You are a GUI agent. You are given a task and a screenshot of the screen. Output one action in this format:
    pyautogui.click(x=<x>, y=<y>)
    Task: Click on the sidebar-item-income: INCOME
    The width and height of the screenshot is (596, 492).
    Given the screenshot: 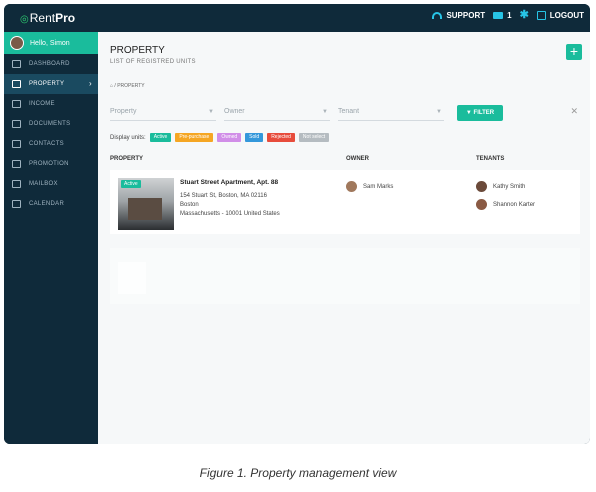 What is the action you would take?
    pyautogui.click(x=51, y=104)
    